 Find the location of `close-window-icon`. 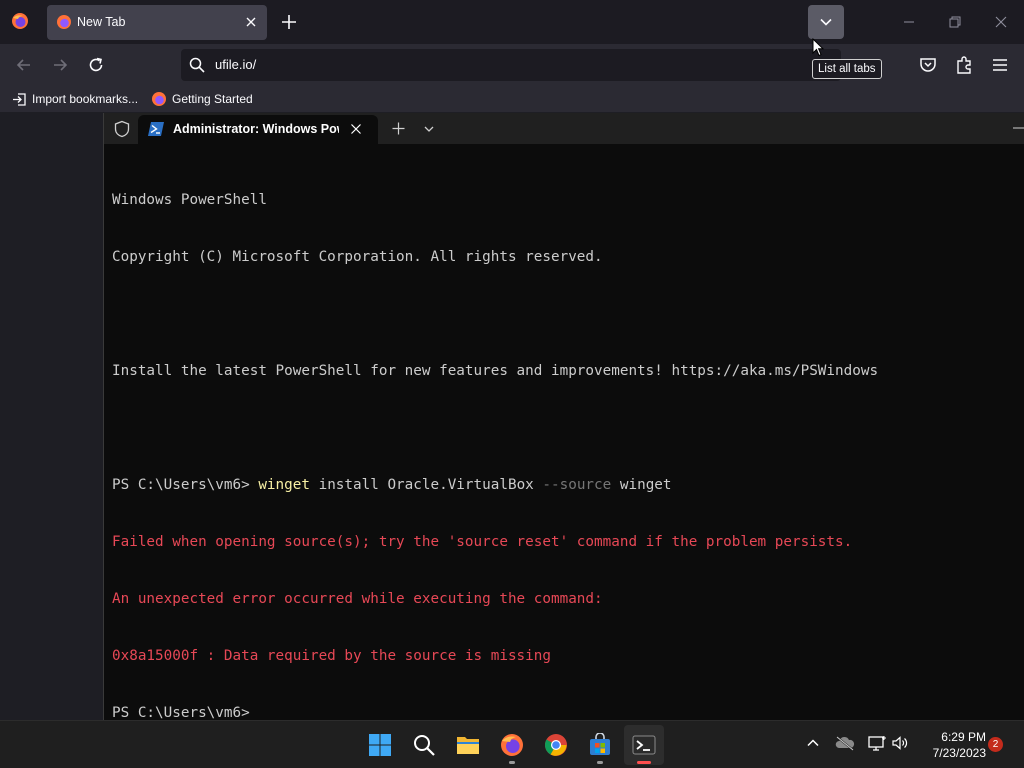

close-window-icon is located at coordinates (1001, 22).